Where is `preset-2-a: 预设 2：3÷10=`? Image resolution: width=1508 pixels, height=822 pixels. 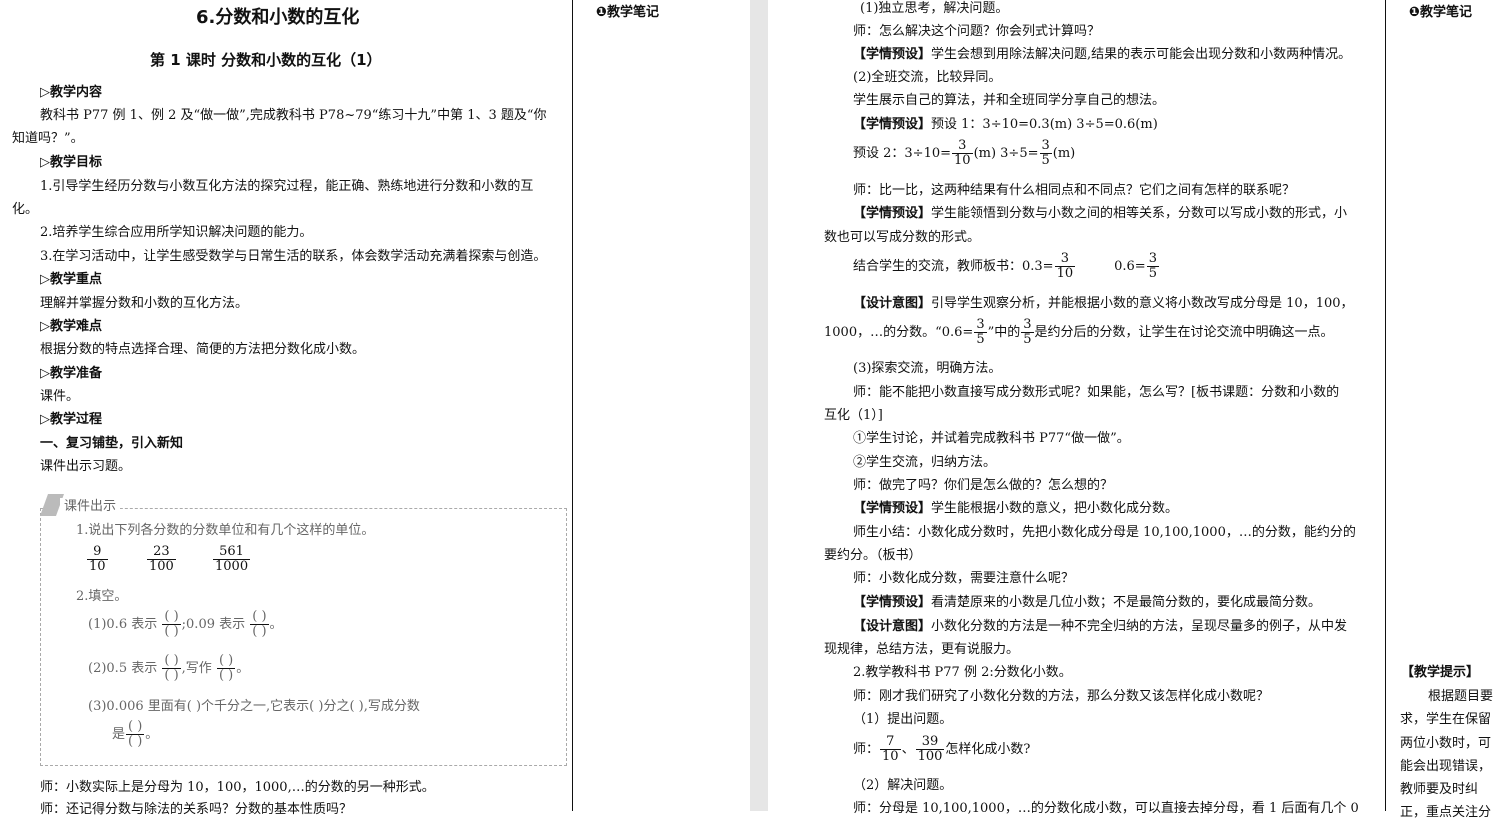
preset-2-a: 预设 2：3÷10= is located at coordinates (902, 153).